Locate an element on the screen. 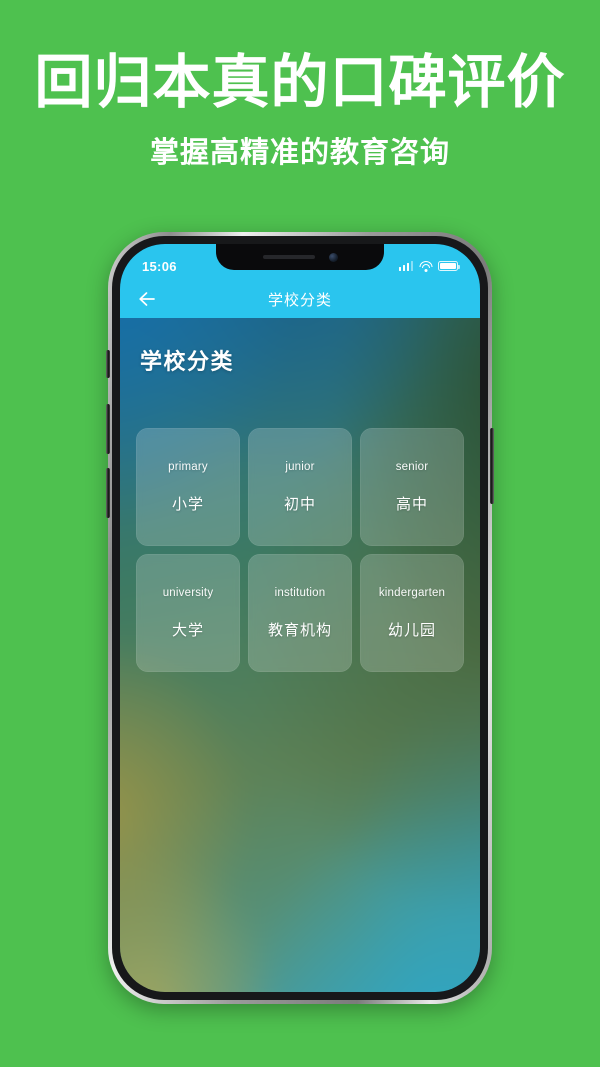  top-bar: 15:06 学校分类 is located at coordinates (300, 281).